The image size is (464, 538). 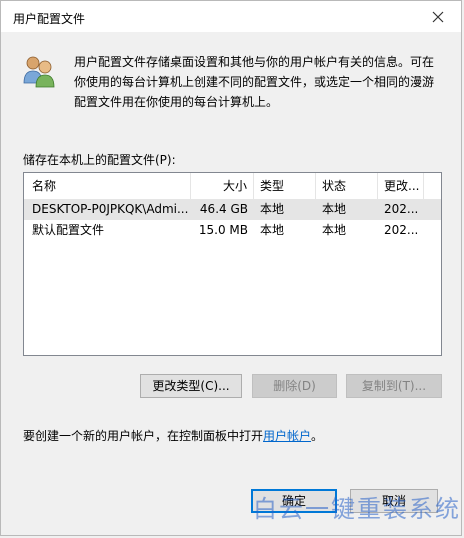 I want to click on intro-line-3: 配置文件用在你使用的每台计算机上。, so click(x=176, y=102).